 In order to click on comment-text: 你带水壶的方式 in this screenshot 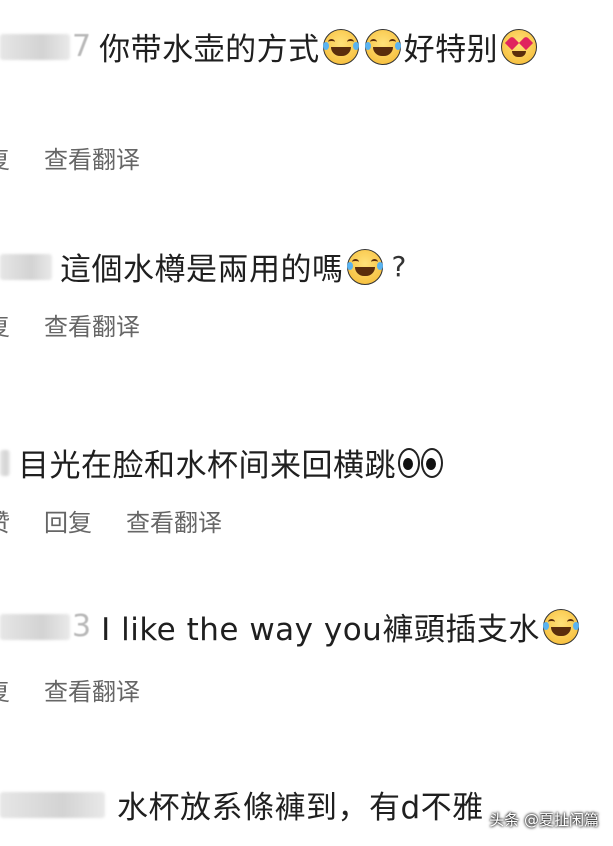, I will do `click(209, 50)`.